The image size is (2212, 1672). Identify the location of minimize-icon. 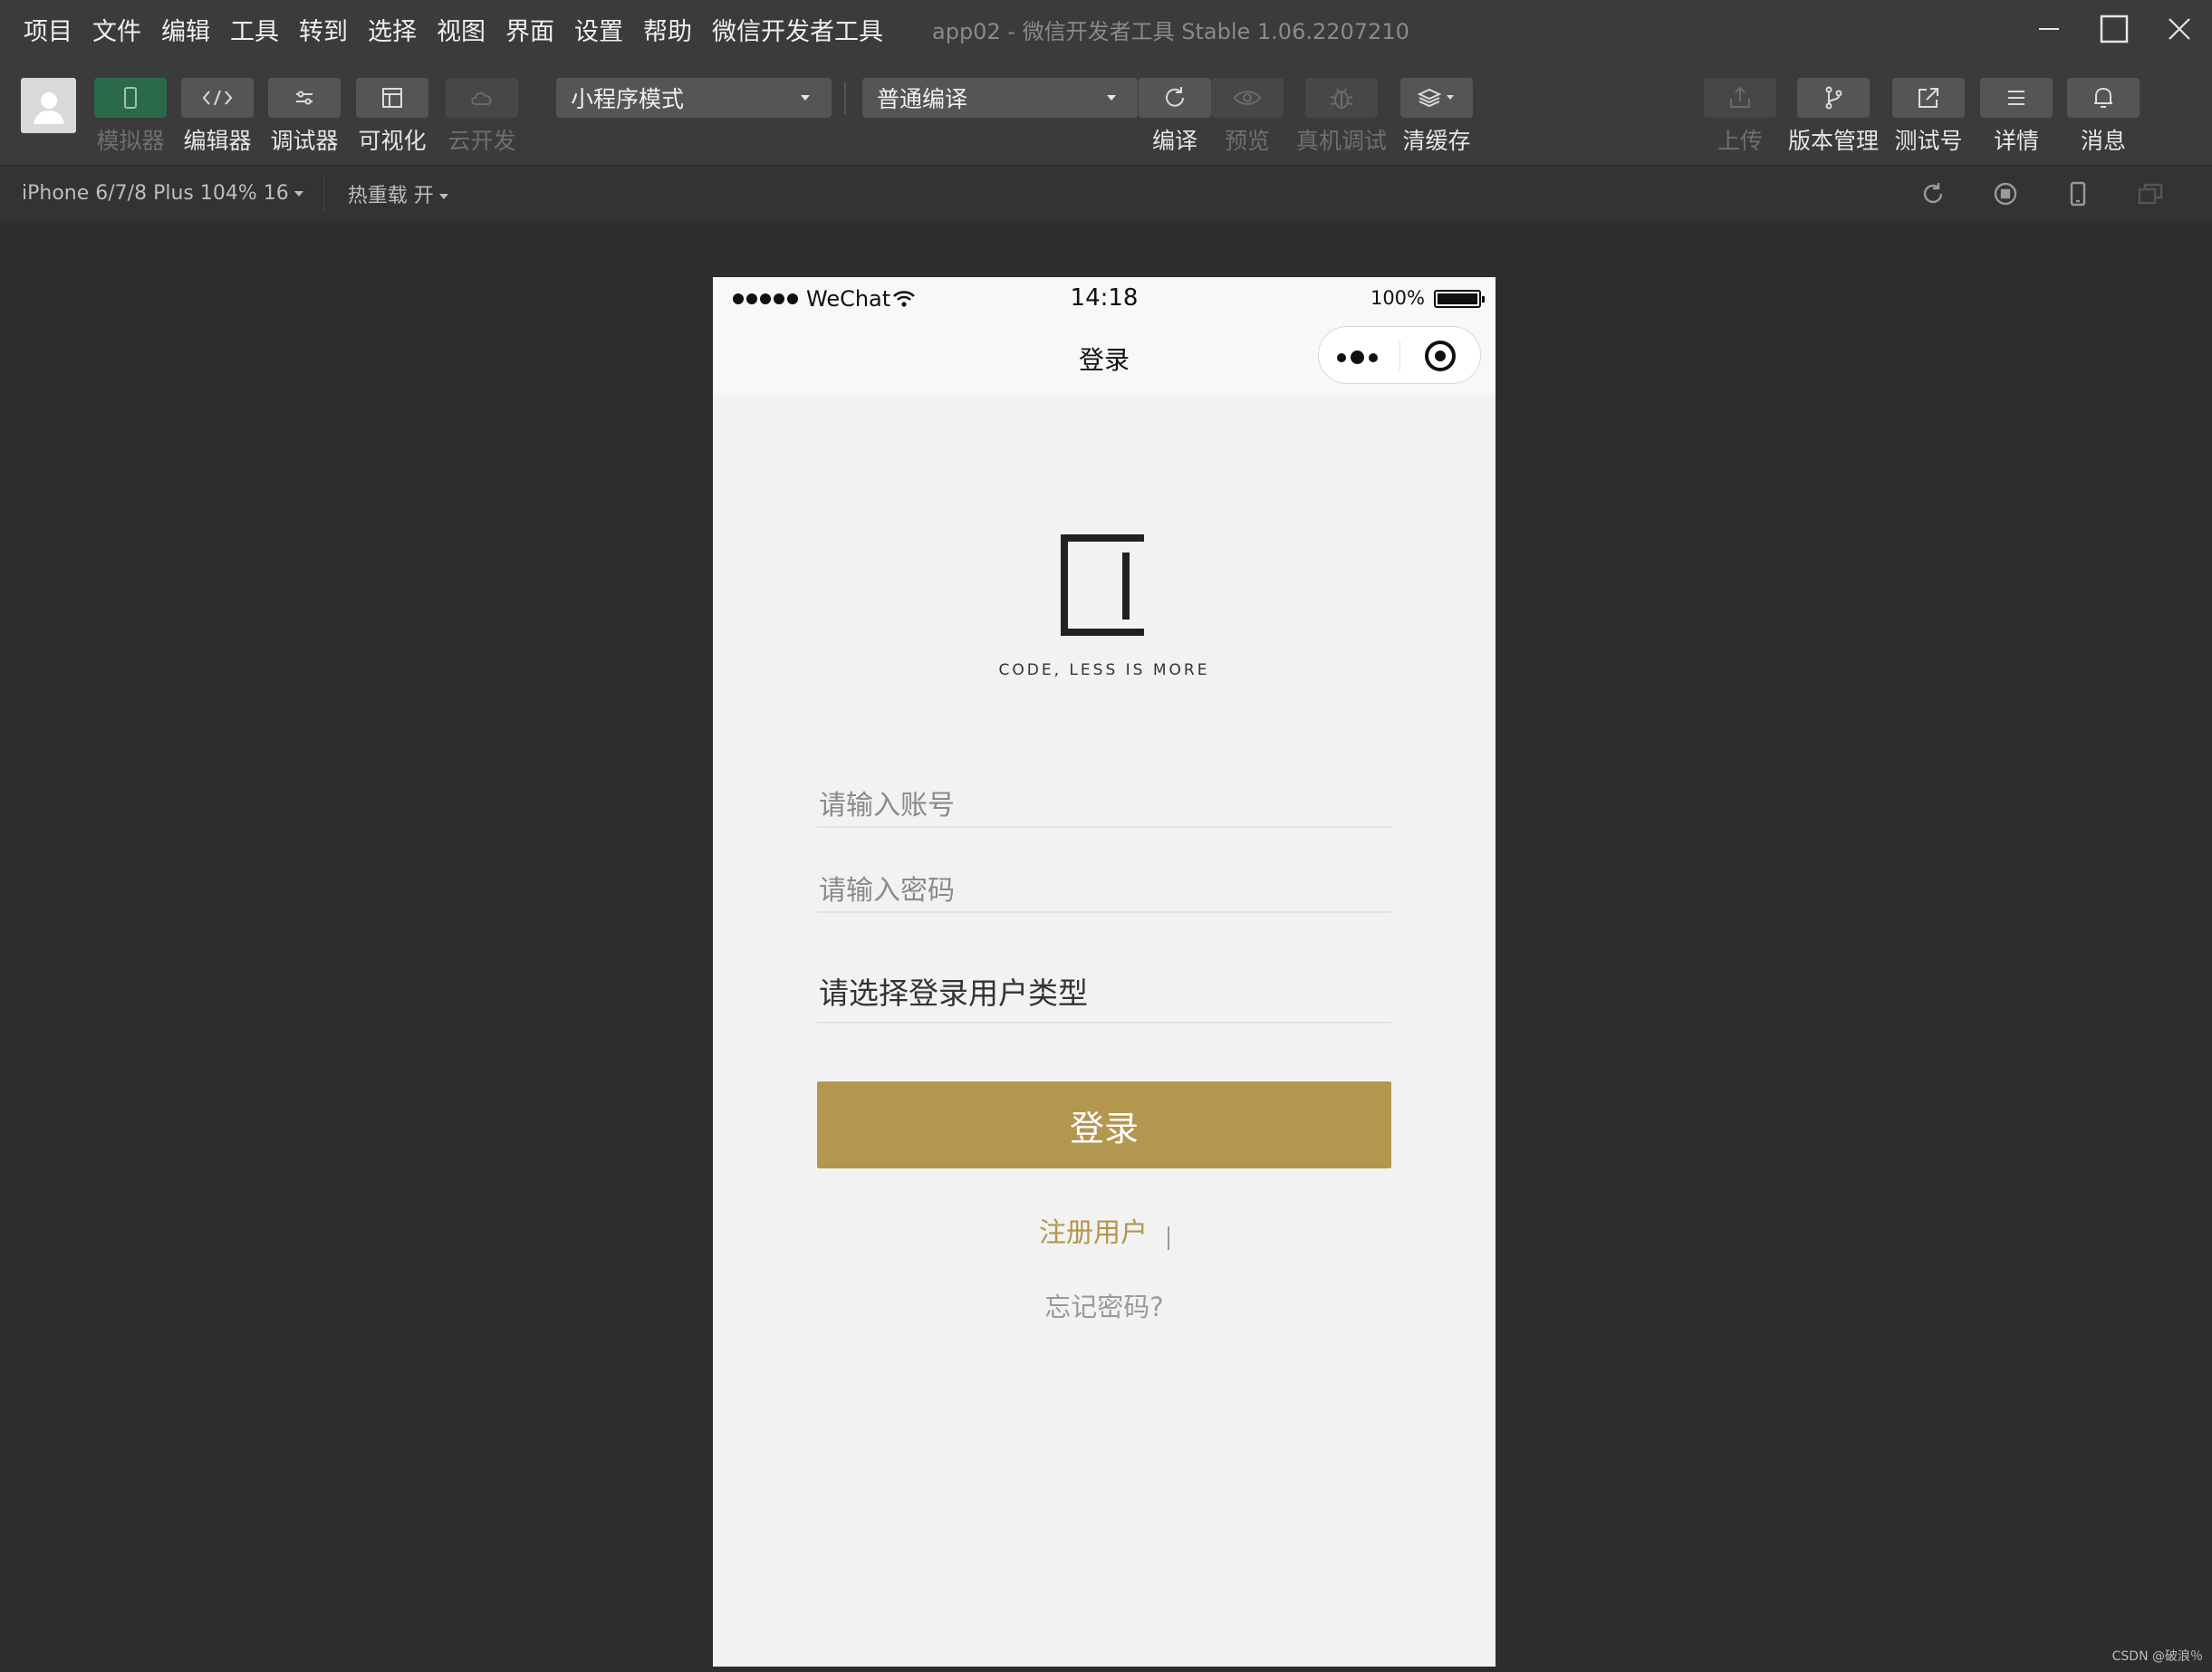
(2049, 29).